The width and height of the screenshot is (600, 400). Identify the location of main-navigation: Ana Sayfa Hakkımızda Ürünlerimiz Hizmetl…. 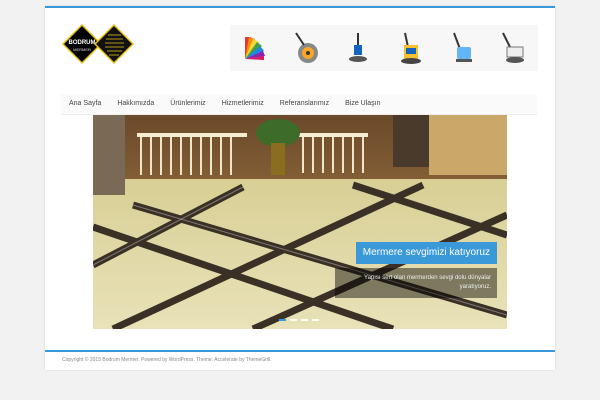
(299, 104).